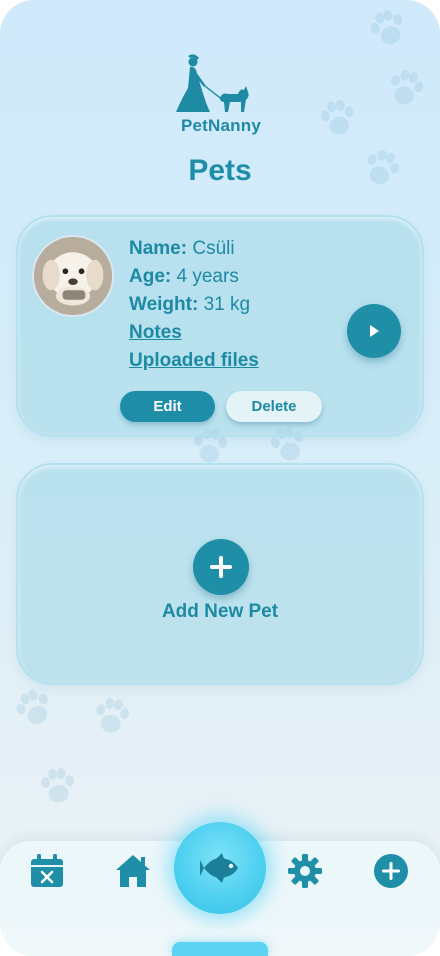 The image size is (440, 956). Describe the element at coordinates (194, 333) in the screenshot. I see `notes-link: Notes` at that location.